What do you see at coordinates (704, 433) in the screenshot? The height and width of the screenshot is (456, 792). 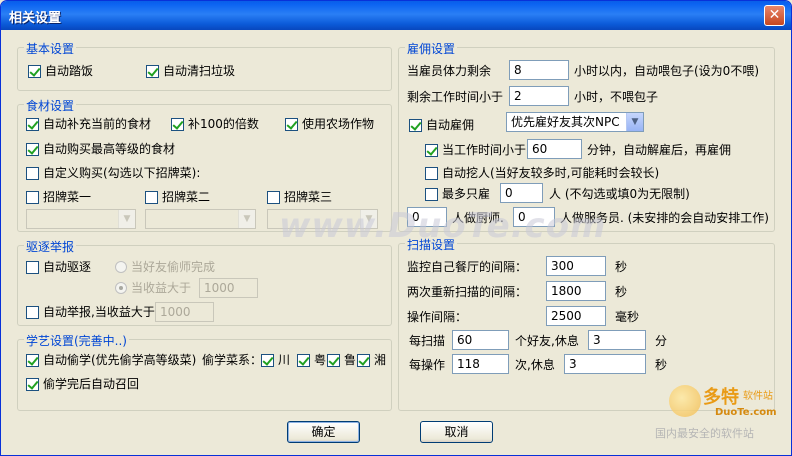 I see `logo-tagline: 国内最安全的软件站` at bounding box center [704, 433].